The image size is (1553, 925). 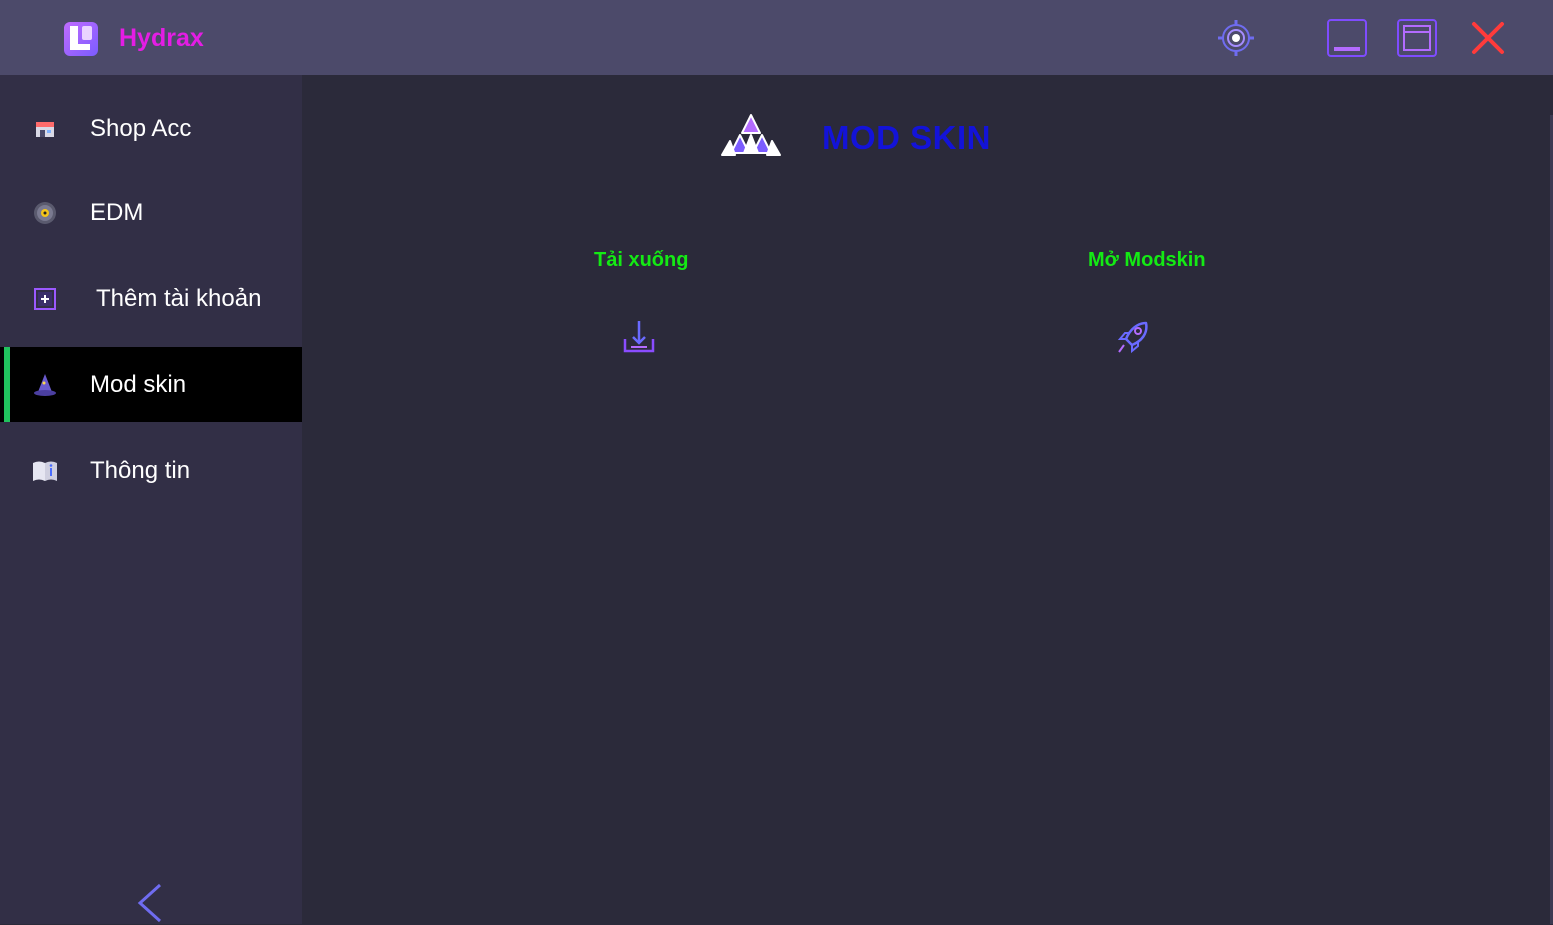 I want to click on download-label: Tải xuống, so click(x=641, y=260).